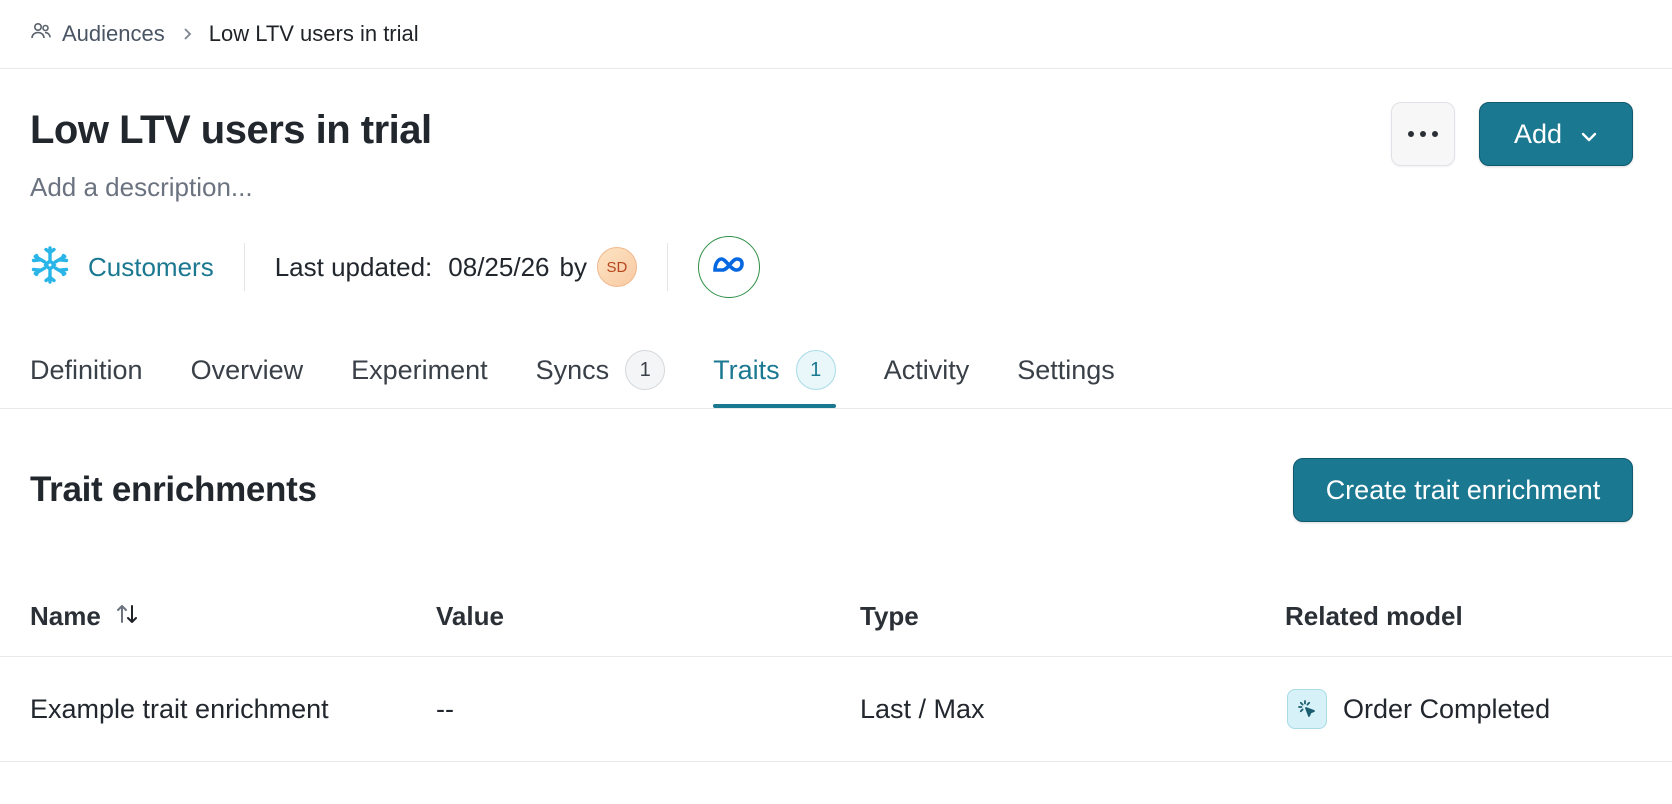 The width and height of the screenshot is (1672, 804). Describe the element at coordinates (573, 266) in the screenshot. I see `by-label: by` at that location.